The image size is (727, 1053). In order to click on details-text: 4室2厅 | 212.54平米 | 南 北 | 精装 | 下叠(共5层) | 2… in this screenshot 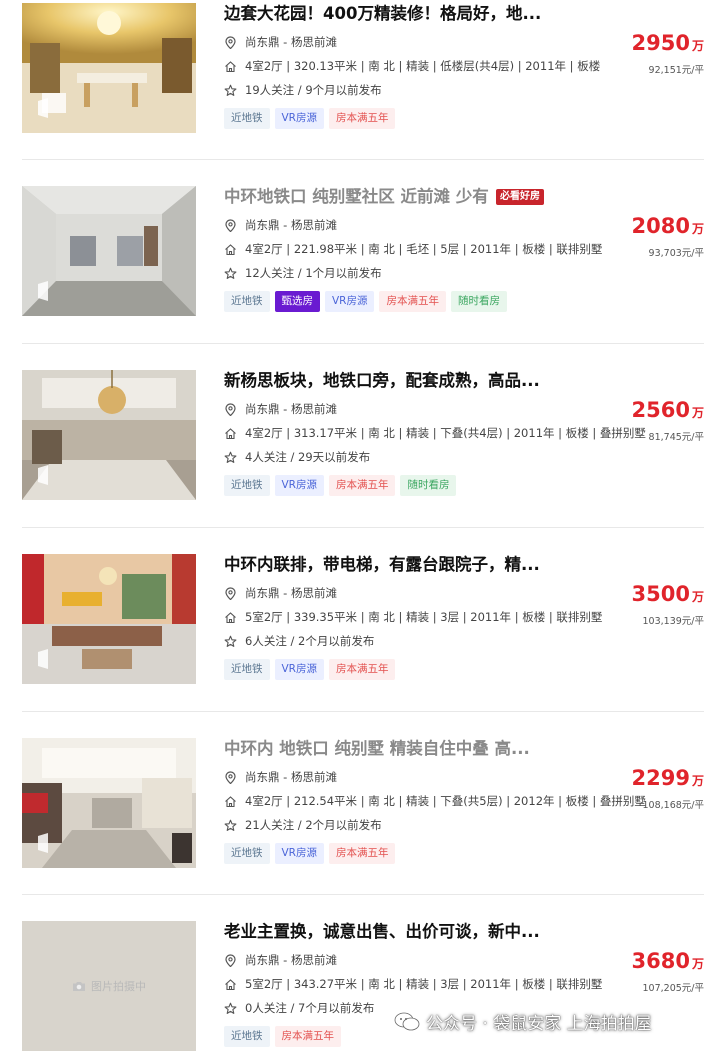, I will do `click(445, 801)`.